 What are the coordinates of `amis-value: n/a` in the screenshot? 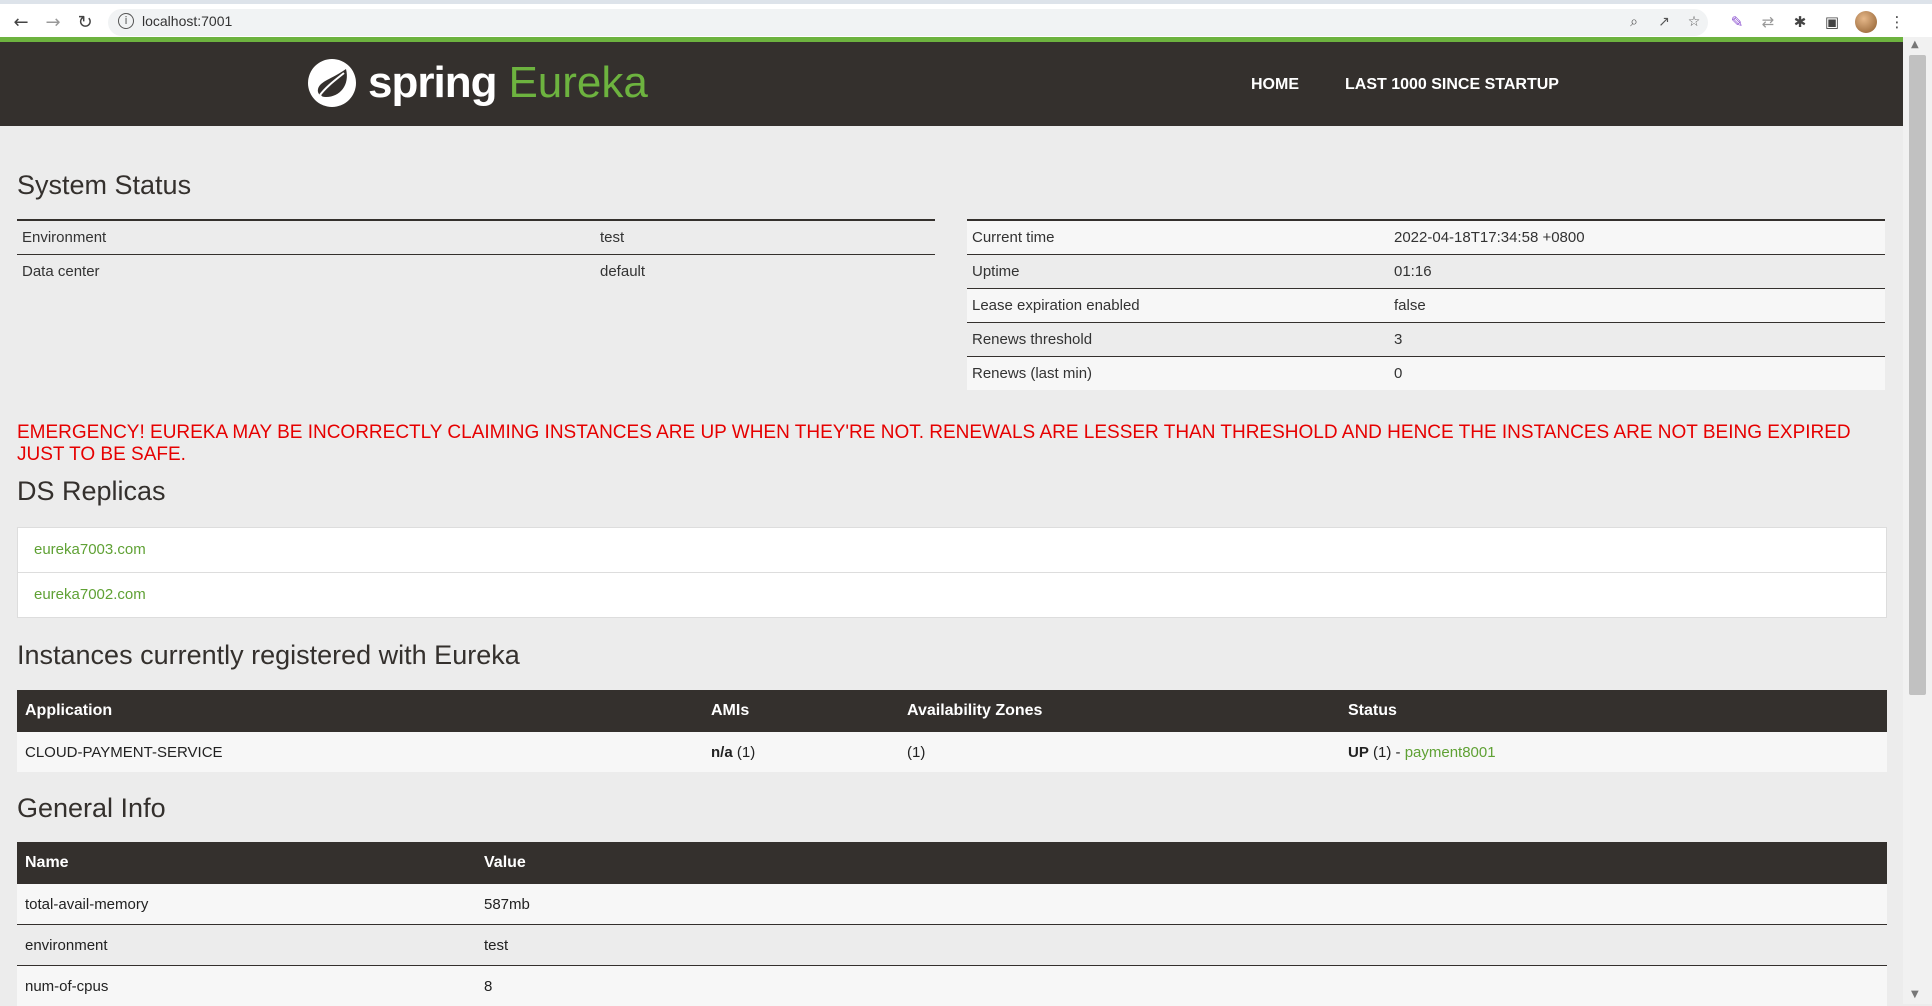 It's located at (722, 752).